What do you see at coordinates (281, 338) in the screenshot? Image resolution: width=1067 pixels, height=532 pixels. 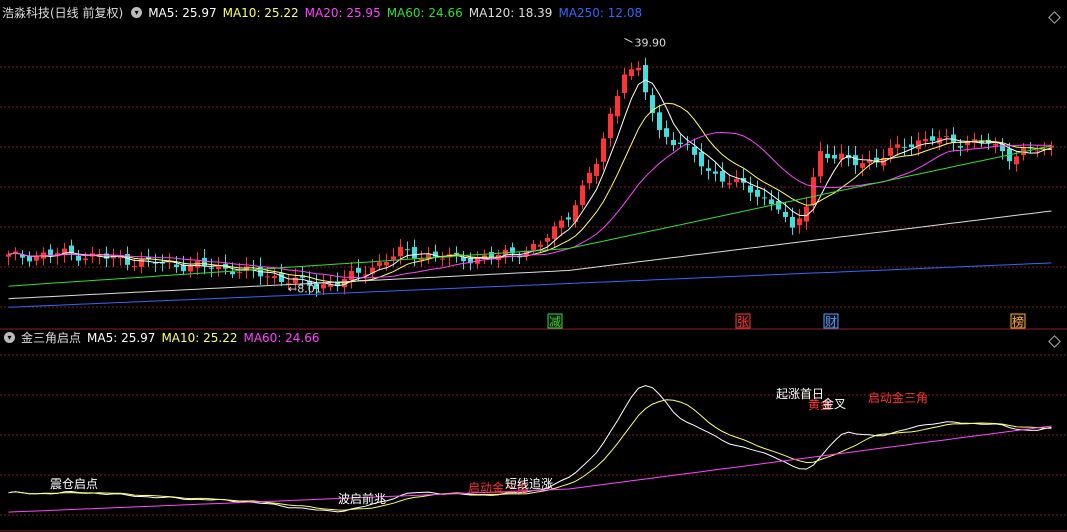 I see `sub-indicator-2: MA60: 24.66` at bounding box center [281, 338].